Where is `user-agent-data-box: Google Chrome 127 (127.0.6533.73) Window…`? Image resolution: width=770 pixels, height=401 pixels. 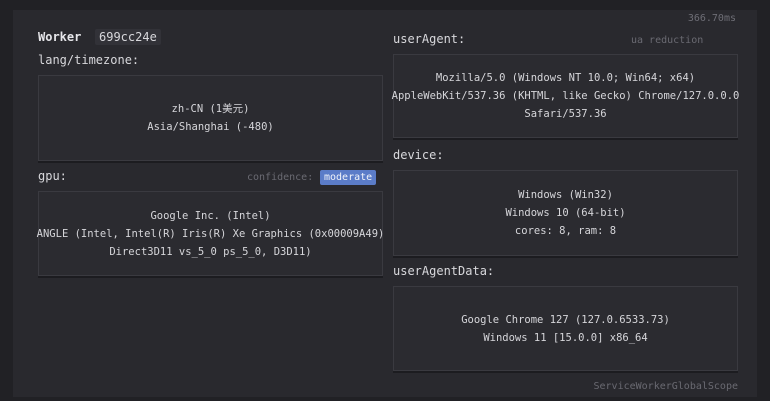 user-agent-data-box: Google Chrome 127 (127.0.6533.73) Window… is located at coordinates (565, 328).